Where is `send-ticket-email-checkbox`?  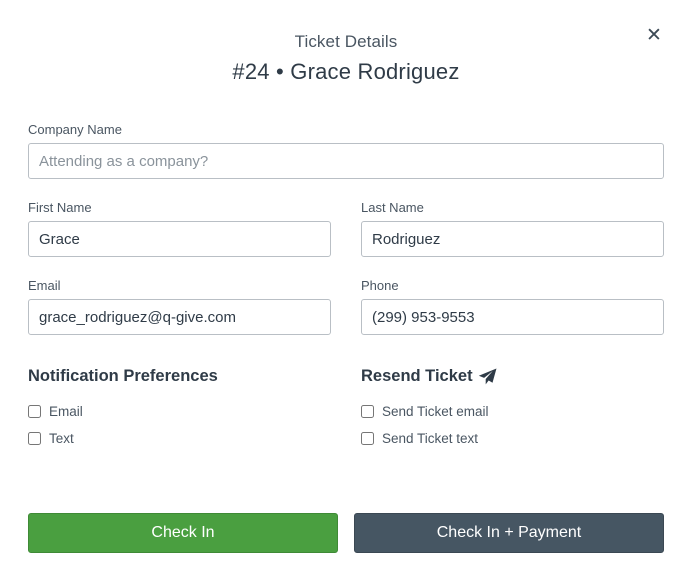 send-ticket-email-checkbox is located at coordinates (367, 411).